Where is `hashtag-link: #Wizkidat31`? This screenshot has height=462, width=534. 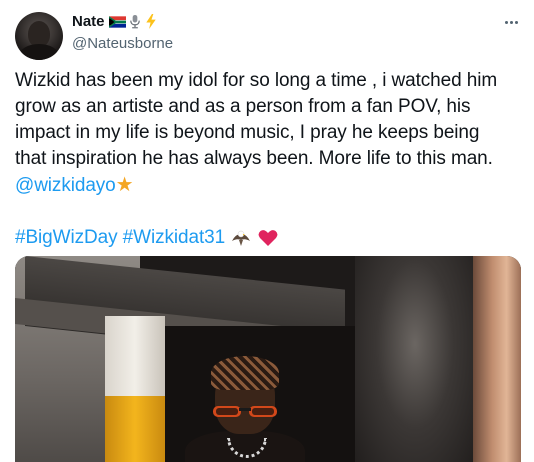 hashtag-link: #Wizkidat31 is located at coordinates (174, 237).